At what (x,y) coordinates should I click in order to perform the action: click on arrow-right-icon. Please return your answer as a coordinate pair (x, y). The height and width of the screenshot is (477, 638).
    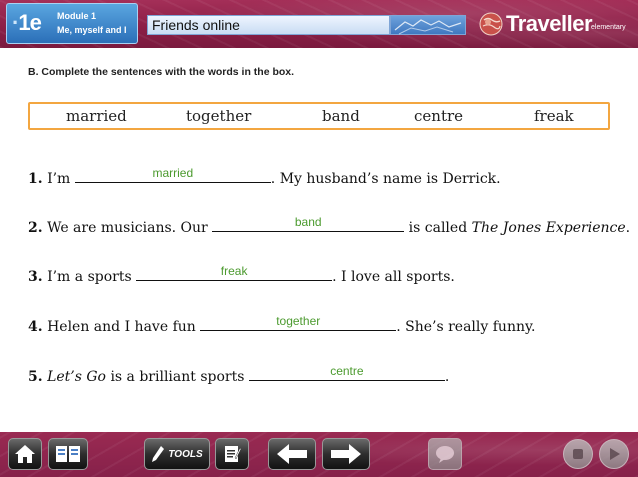
    Looking at the image, I should click on (346, 454).